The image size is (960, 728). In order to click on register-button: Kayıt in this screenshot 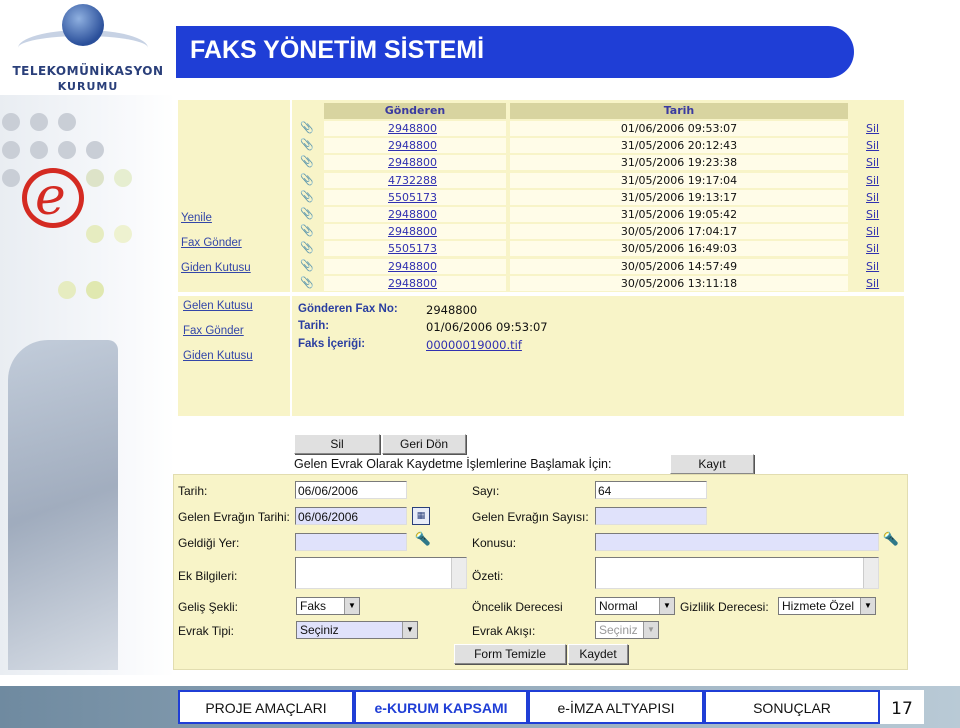, I will do `click(712, 464)`.